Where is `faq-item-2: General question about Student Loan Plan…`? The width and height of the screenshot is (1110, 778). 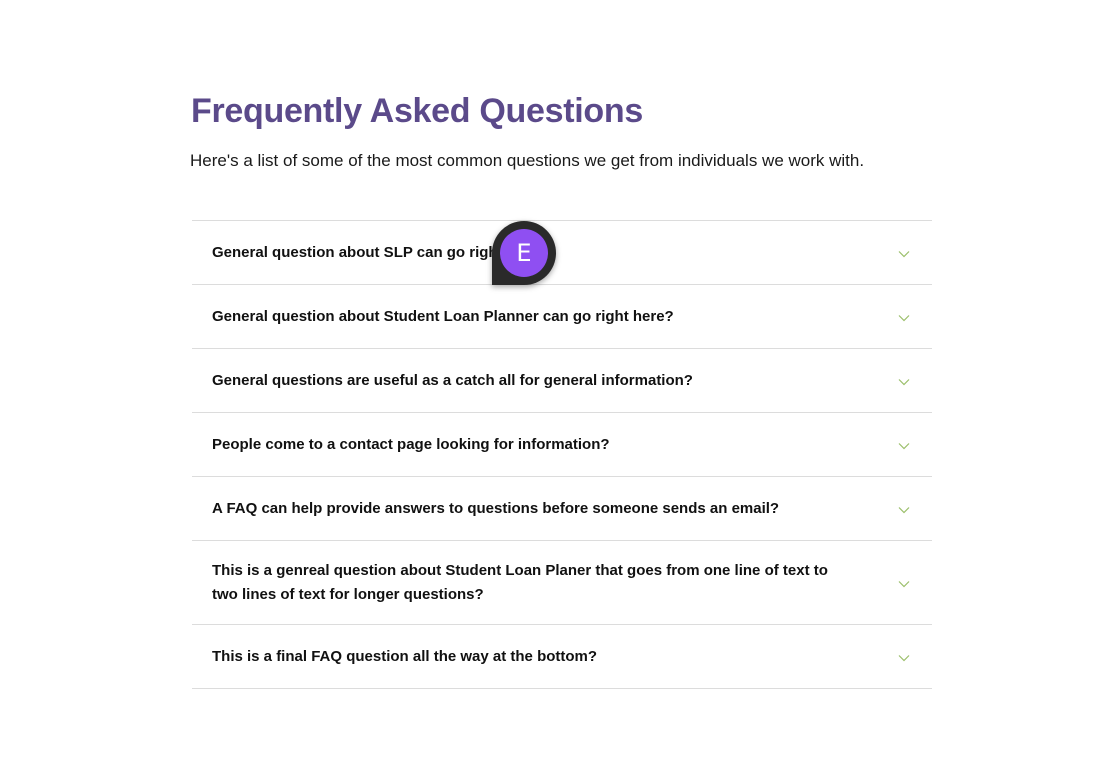 faq-item-2: General question about Student Loan Plan… is located at coordinates (562, 317).